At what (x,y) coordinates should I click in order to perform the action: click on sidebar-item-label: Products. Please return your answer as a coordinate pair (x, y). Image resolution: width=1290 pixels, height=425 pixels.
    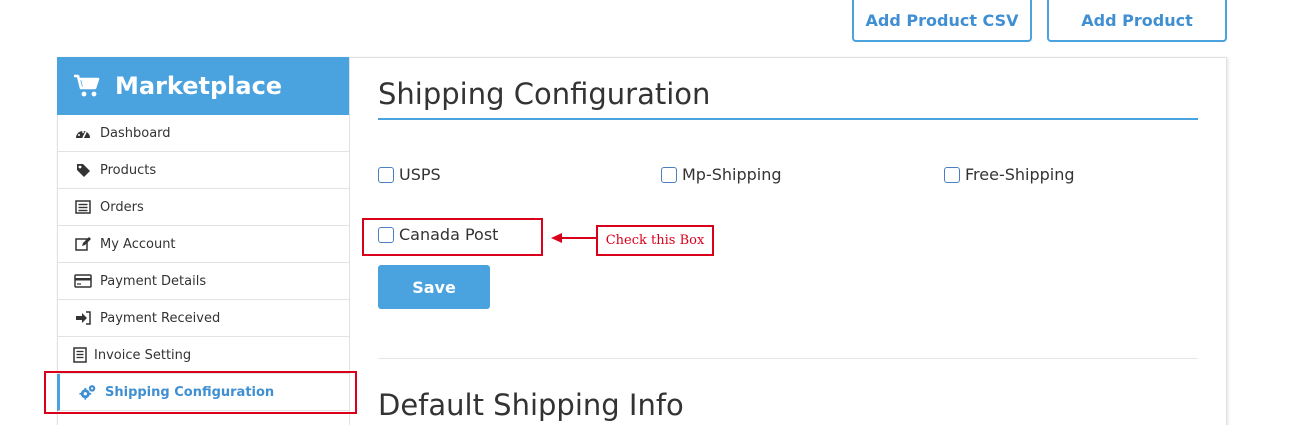
    Looking at the image, I should click on (128, 170).